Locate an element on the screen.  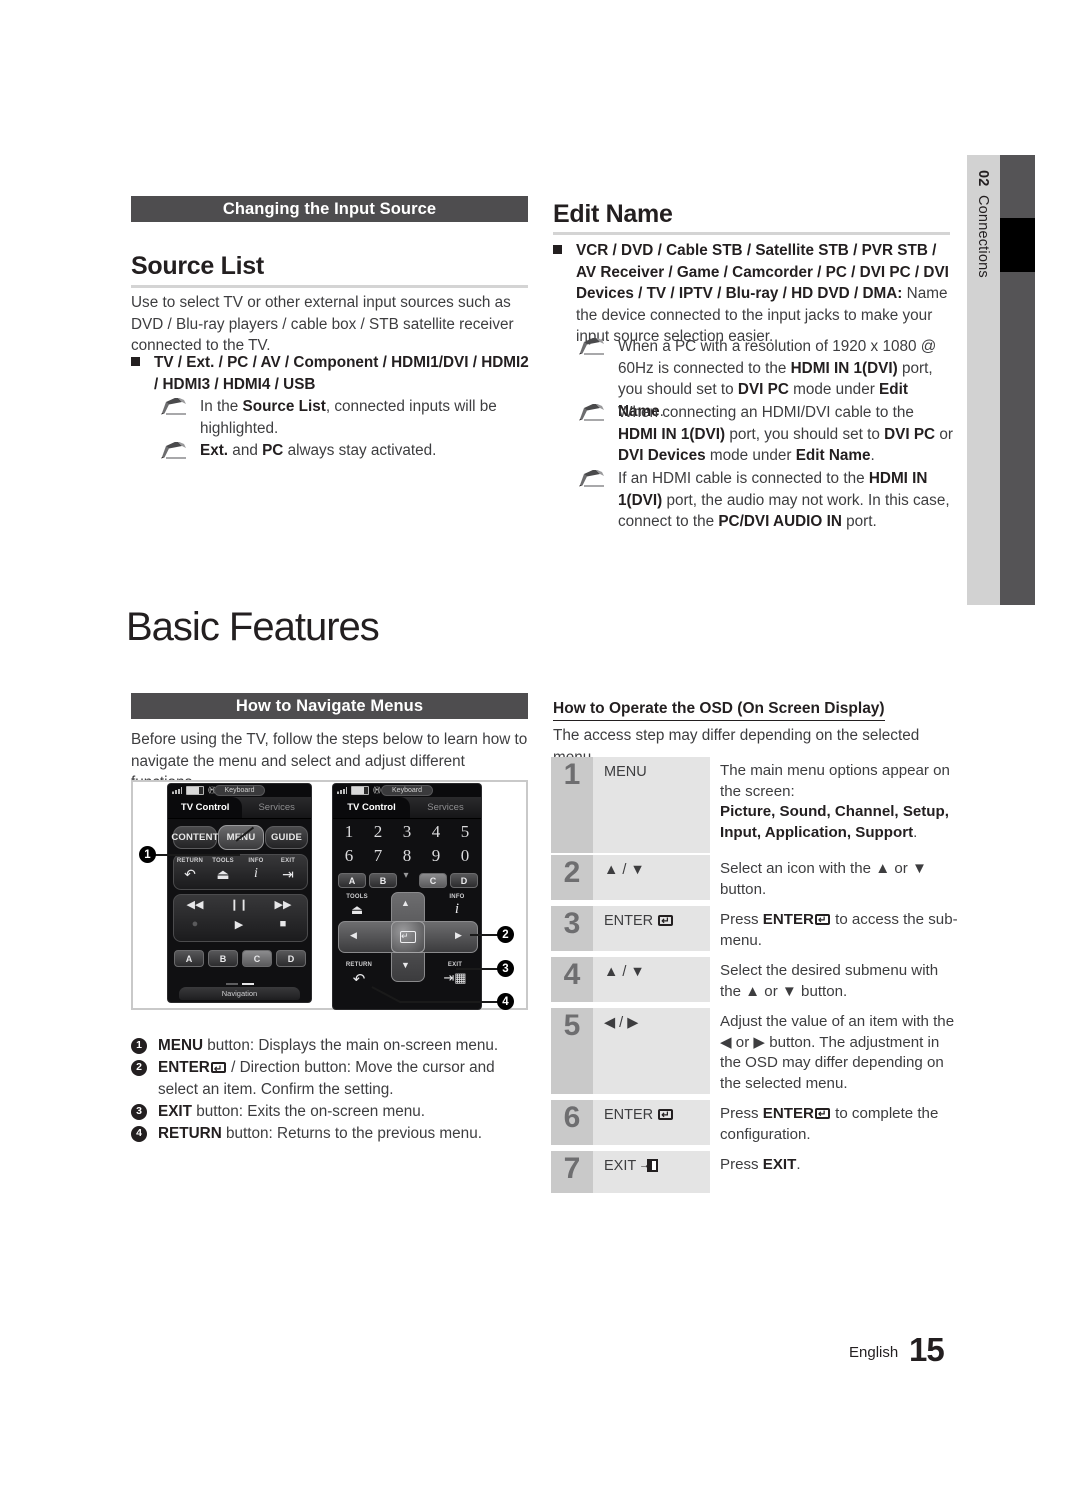
osd-desc-plain-3: Press ENTER is located at coordinates (767, 919).